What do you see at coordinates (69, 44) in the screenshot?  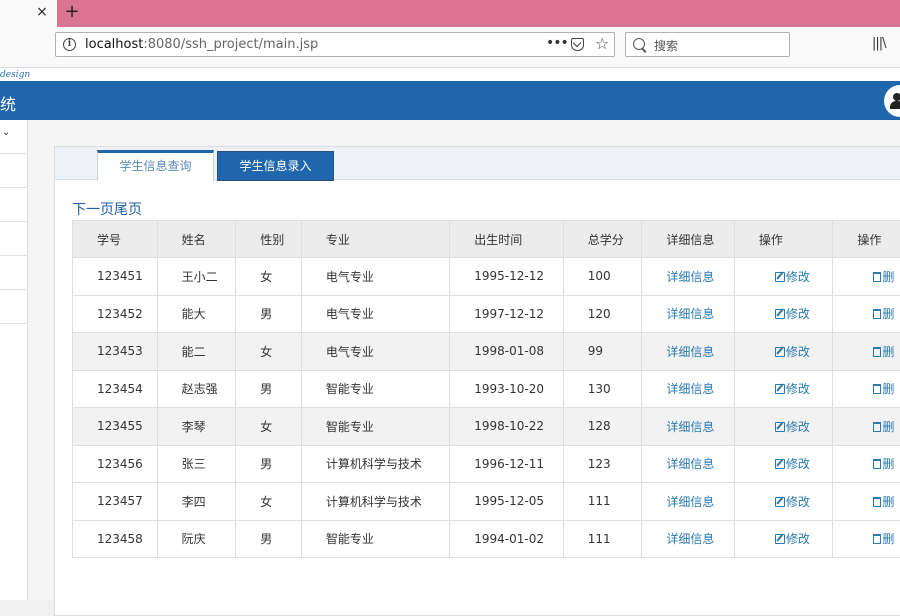 I see `site-info-icon: i` at bounding box center [69, 44].